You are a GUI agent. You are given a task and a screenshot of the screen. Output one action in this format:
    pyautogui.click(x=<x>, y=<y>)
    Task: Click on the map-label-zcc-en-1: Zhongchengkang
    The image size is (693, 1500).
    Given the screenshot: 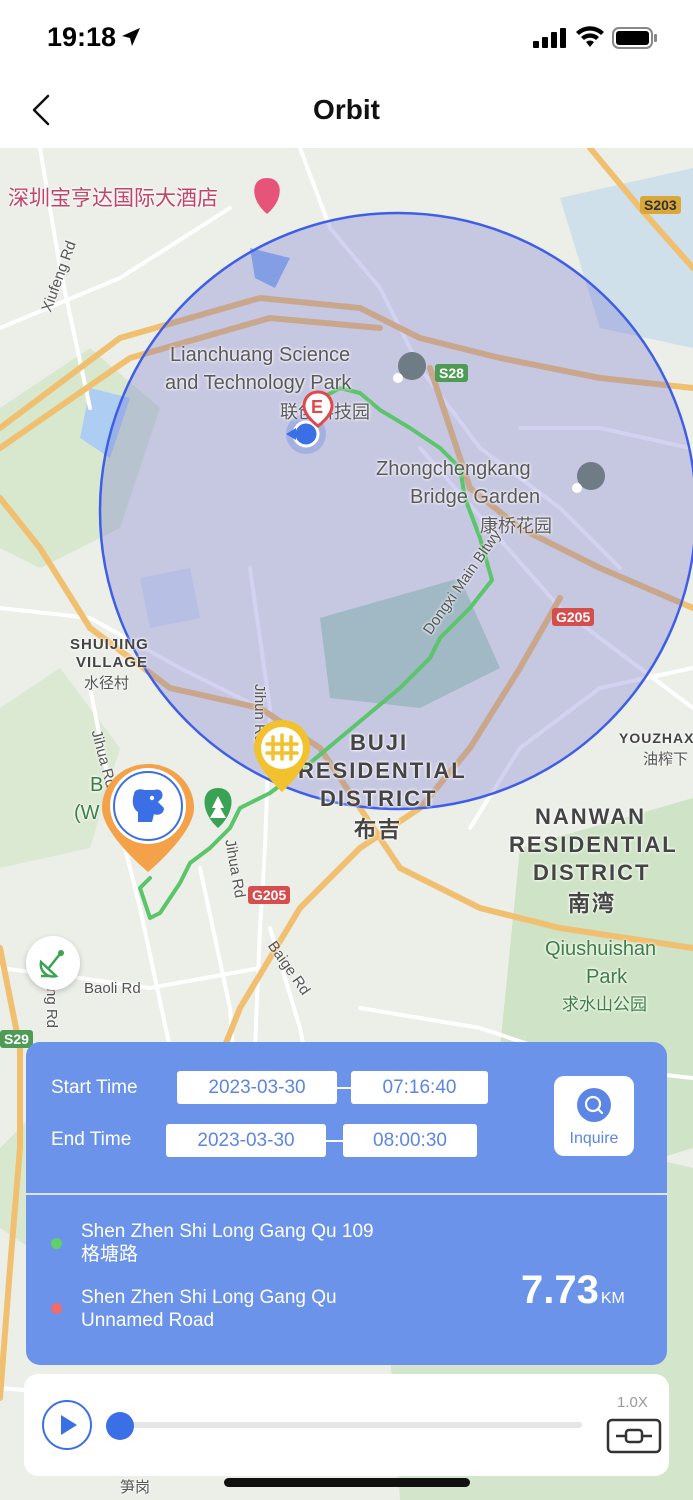 What is the action you would take?
    pyautogui.click(x=453, y=469)
    